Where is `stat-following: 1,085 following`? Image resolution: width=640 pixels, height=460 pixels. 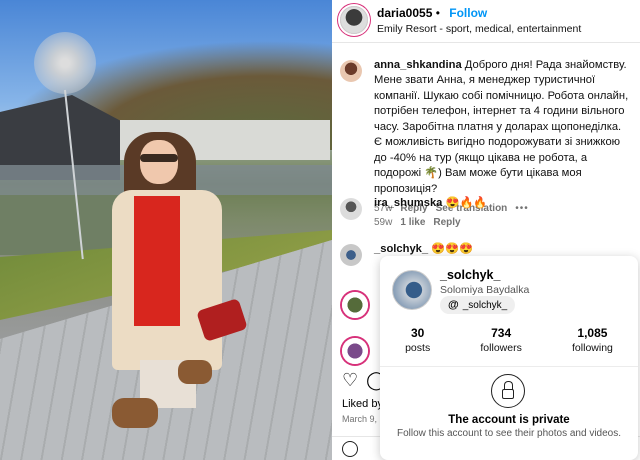 stat-following: 1,085 following is located at coordinates (592, 340).